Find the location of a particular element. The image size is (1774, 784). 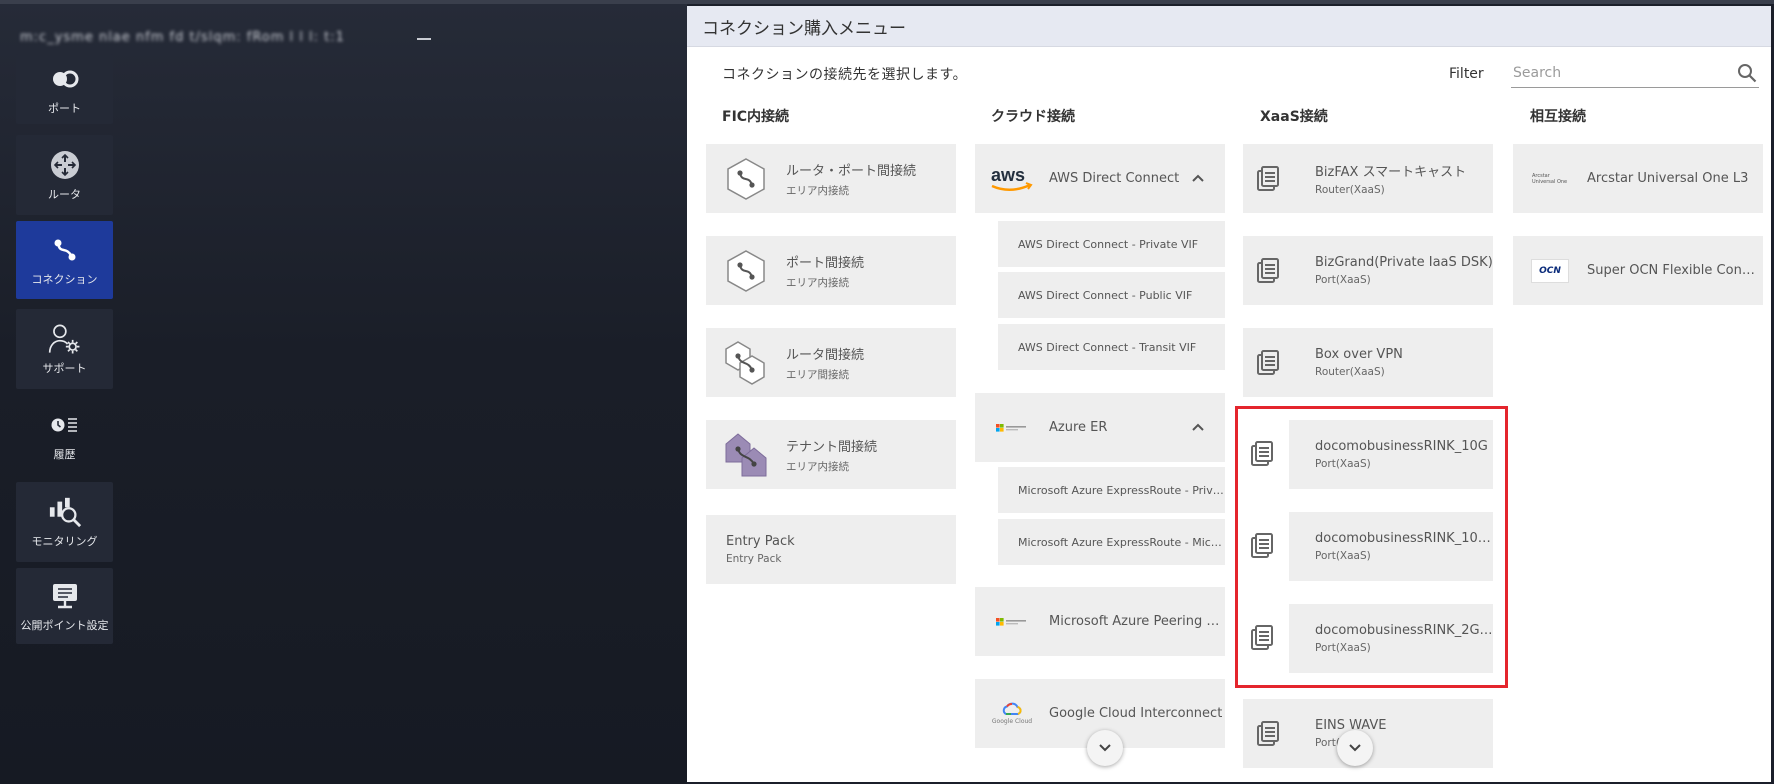

ocn-logo-text: OCN is located at coordinates (1550, 270).